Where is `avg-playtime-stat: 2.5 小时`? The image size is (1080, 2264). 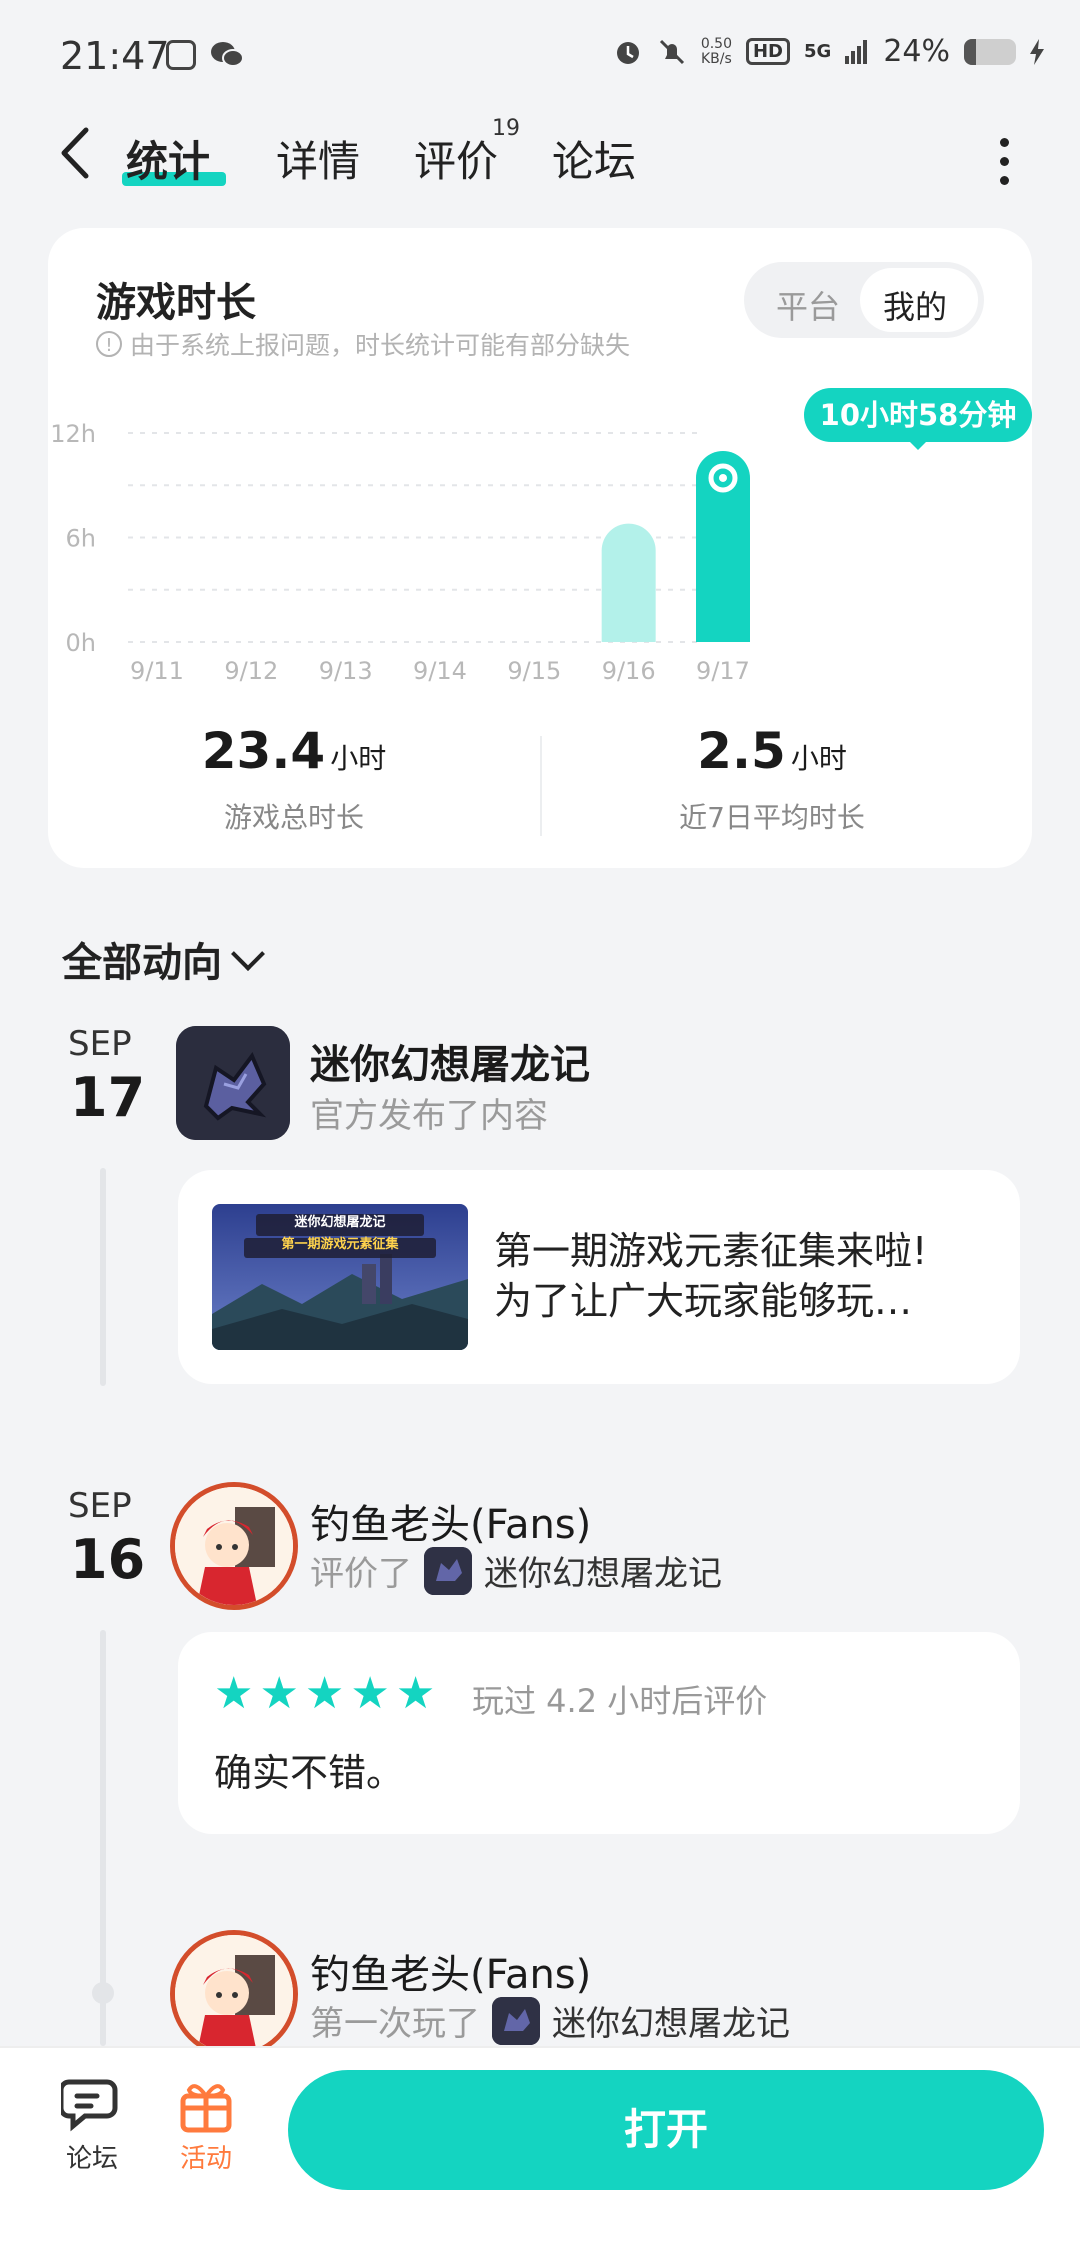 avg-playtime-stat: 2.5 小时 is located at coordinates (772, 751).